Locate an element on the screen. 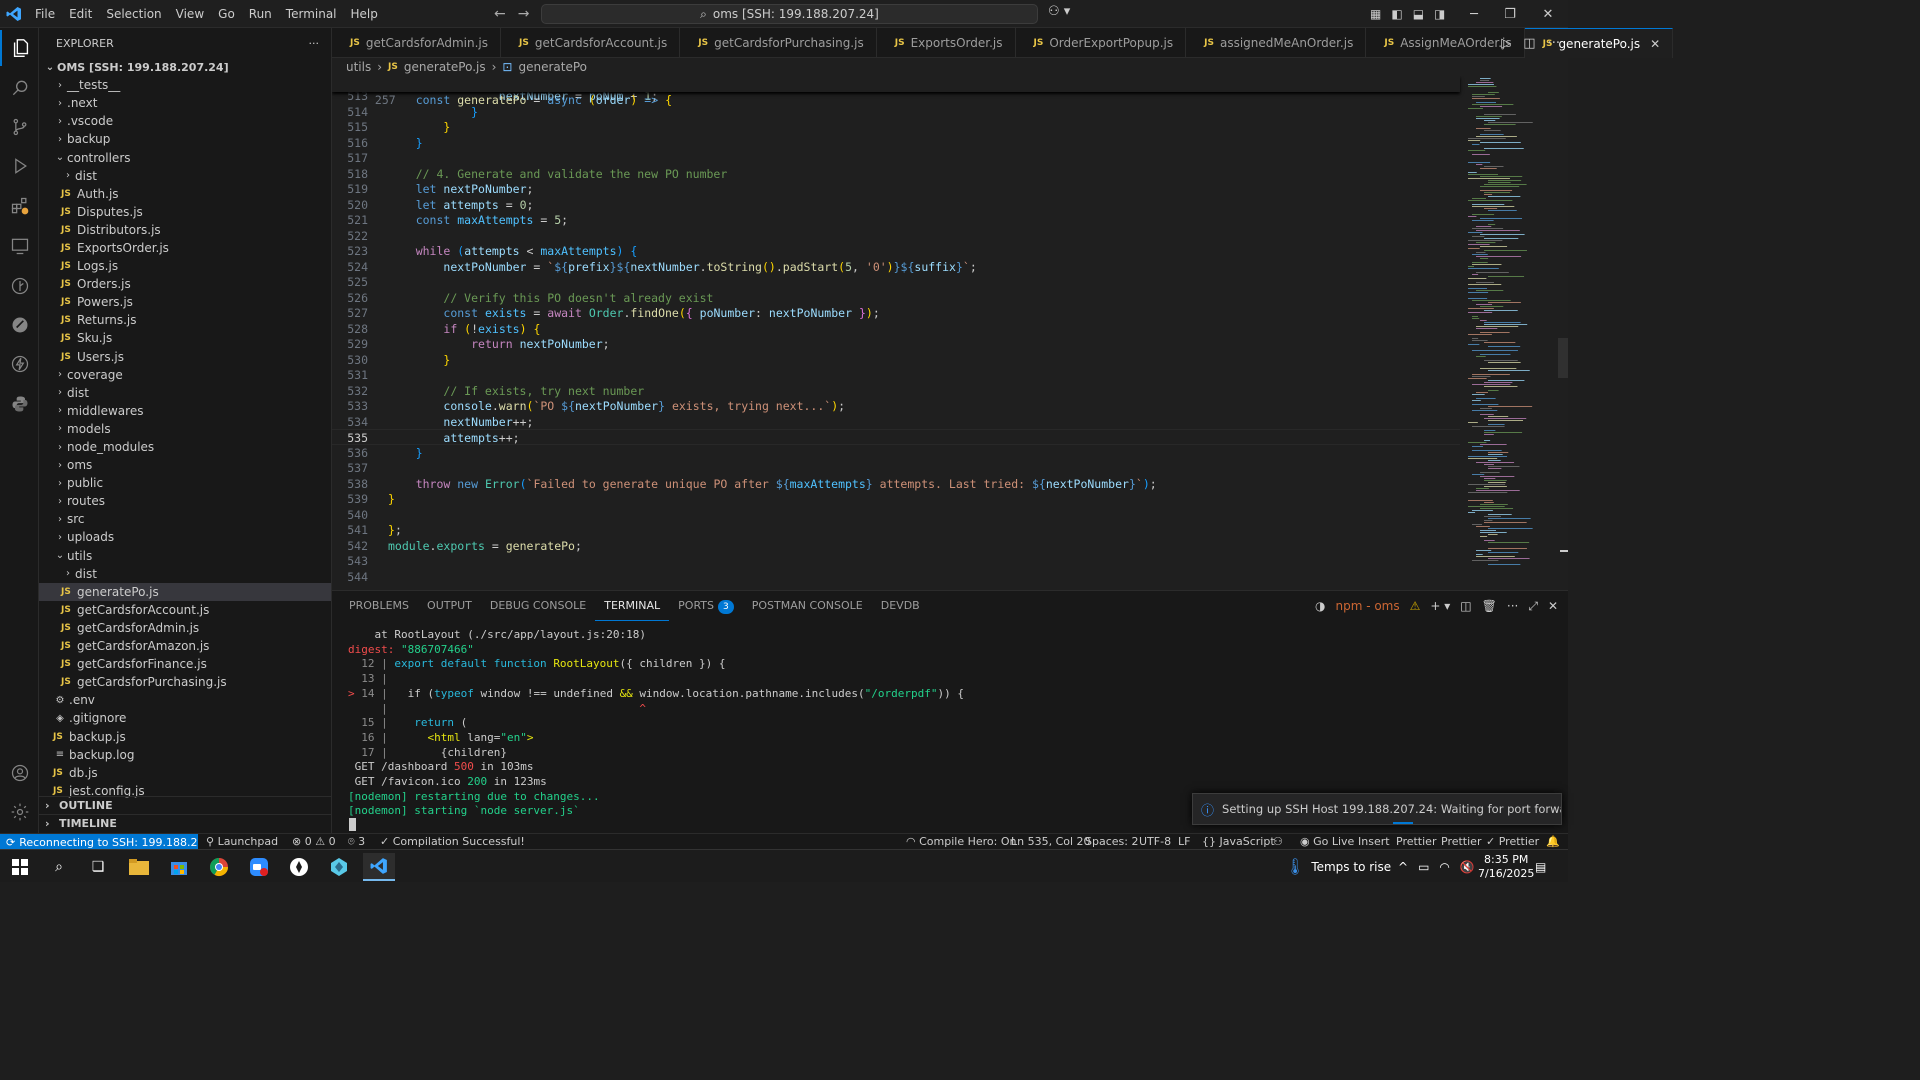 Image resolution: width=1920 pixels, height=1080 pixels. tree-folder: › models is located at coordinates (185, 429).